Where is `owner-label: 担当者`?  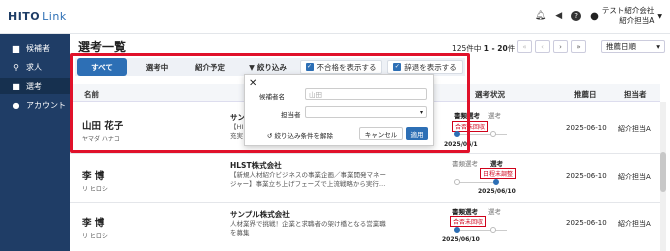
owner-label: 担当者 is located at coordinates (291, 115).